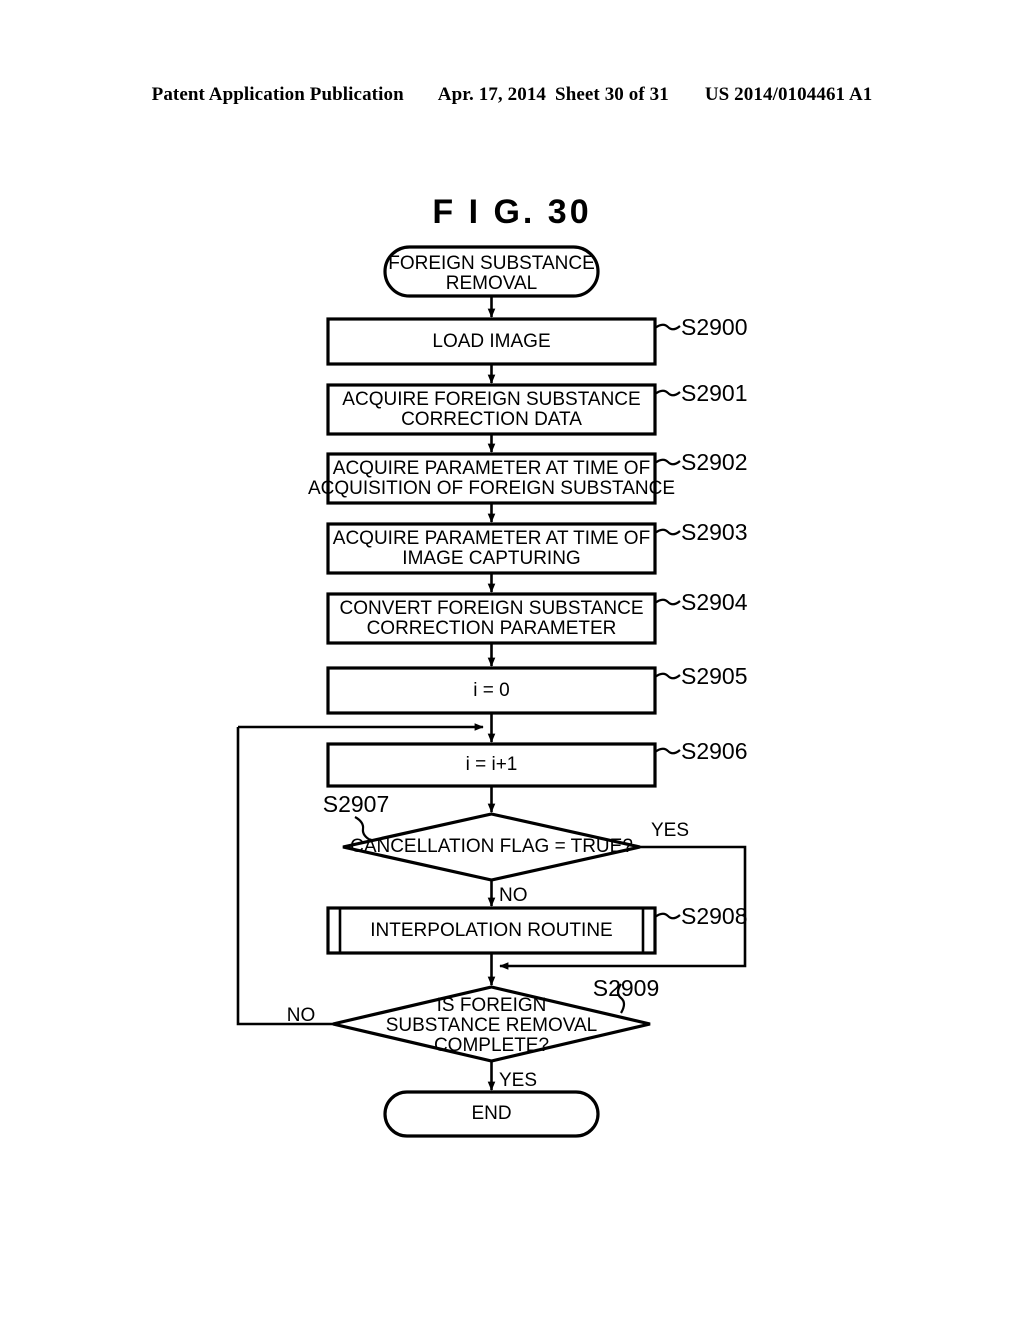  I want to click on flow-node-s2908: INTERPOLATION ROUTINE S2908, so click(537, 929).